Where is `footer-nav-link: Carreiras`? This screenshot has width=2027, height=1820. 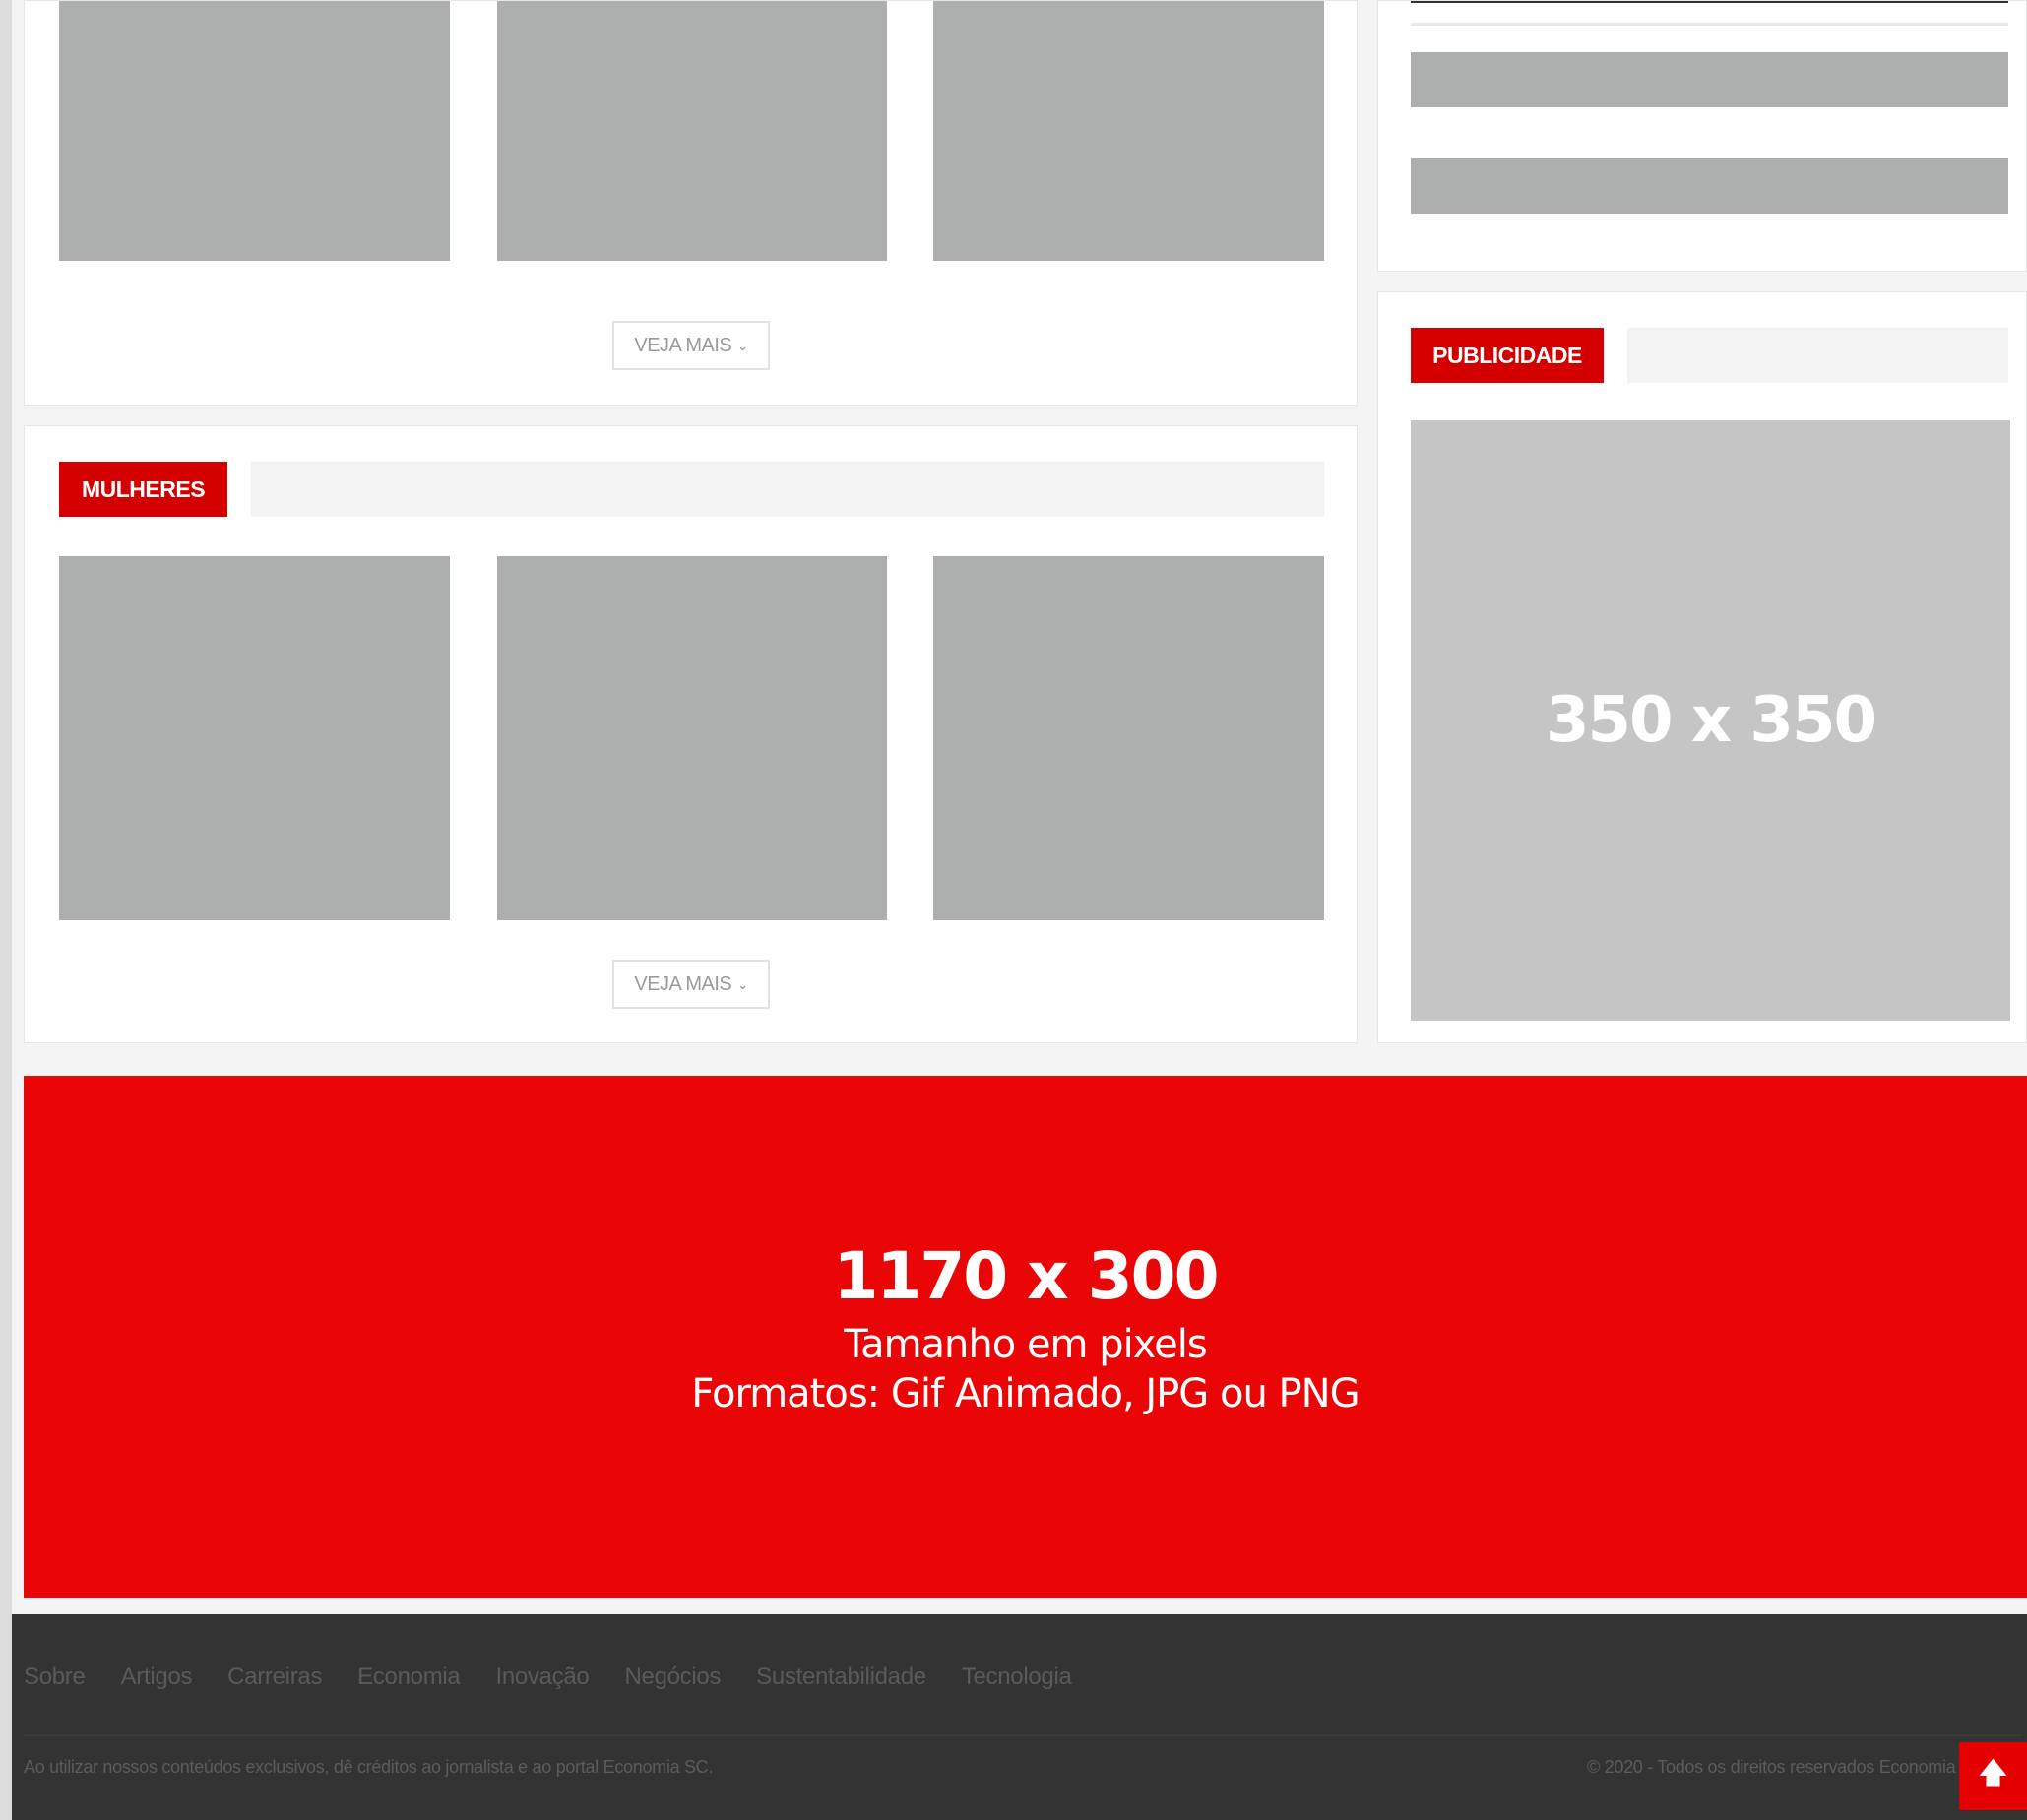 footer-nav-link: Carreiras is located at coordinates (274, 1677).